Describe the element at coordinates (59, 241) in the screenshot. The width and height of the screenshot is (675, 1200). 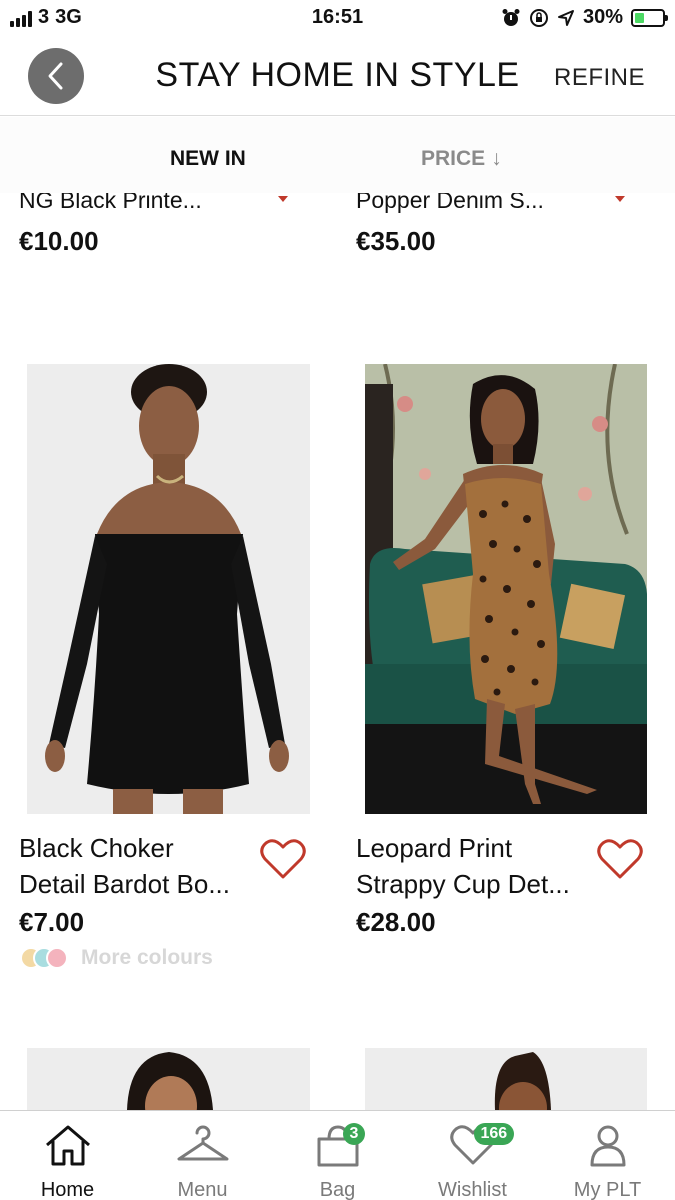
I see `product-price: €10.00` at that location.